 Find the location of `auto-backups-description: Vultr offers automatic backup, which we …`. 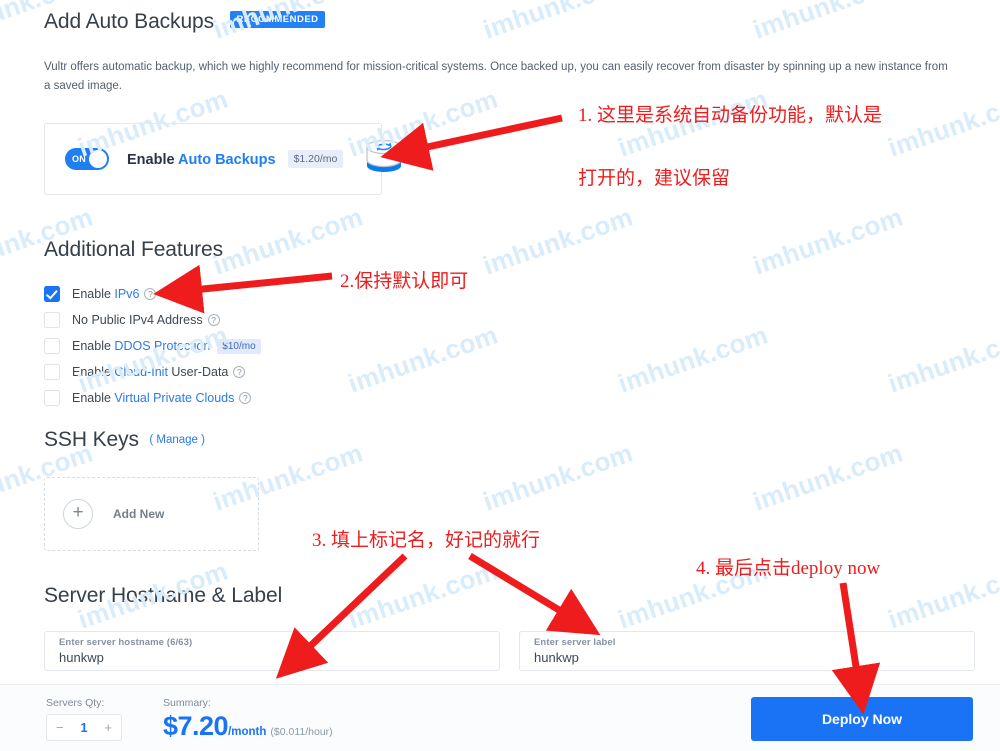

auto-backups-description: Vultr offers automatic backup, which we … is located at coordinates (496, 76).